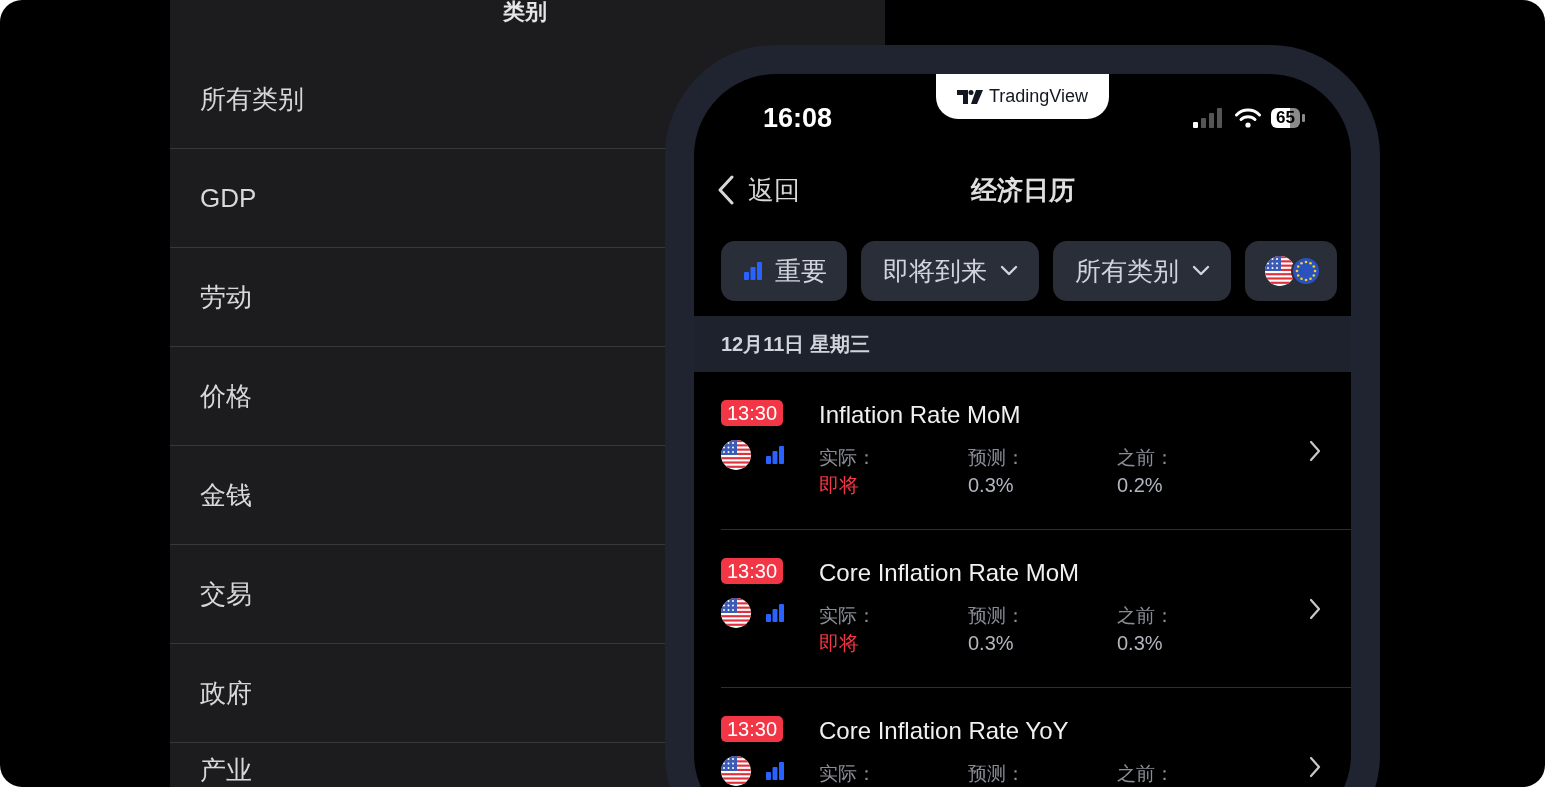  What do you see at coordinates (1140, 485) in the screenshot?
I see `field-value: 0.2%` at bounding box center [1140, 485].